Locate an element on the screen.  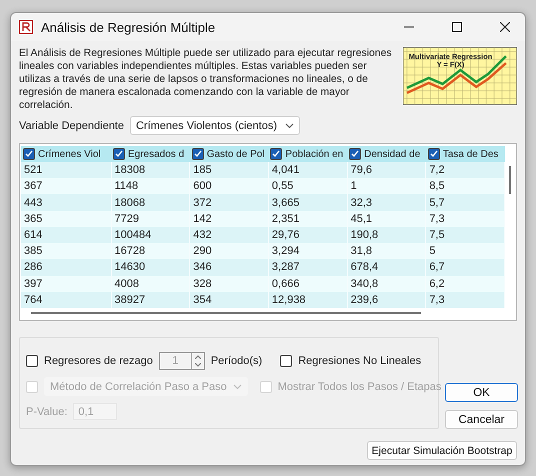
window-title: Análisis de Regresión Múltiple is located at coordinates (128, 27).